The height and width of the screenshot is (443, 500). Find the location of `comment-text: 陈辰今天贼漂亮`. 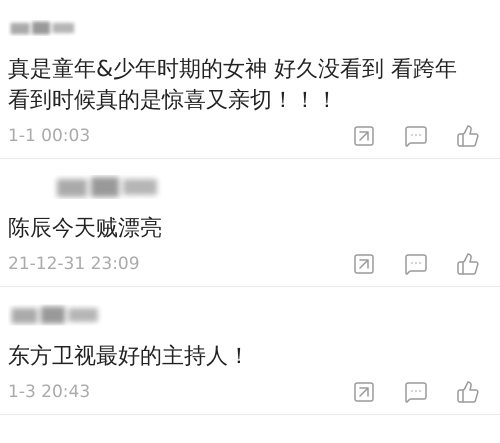

comment-text: 陈辰今天贼漂亮 is located at coordinates (85, 229).